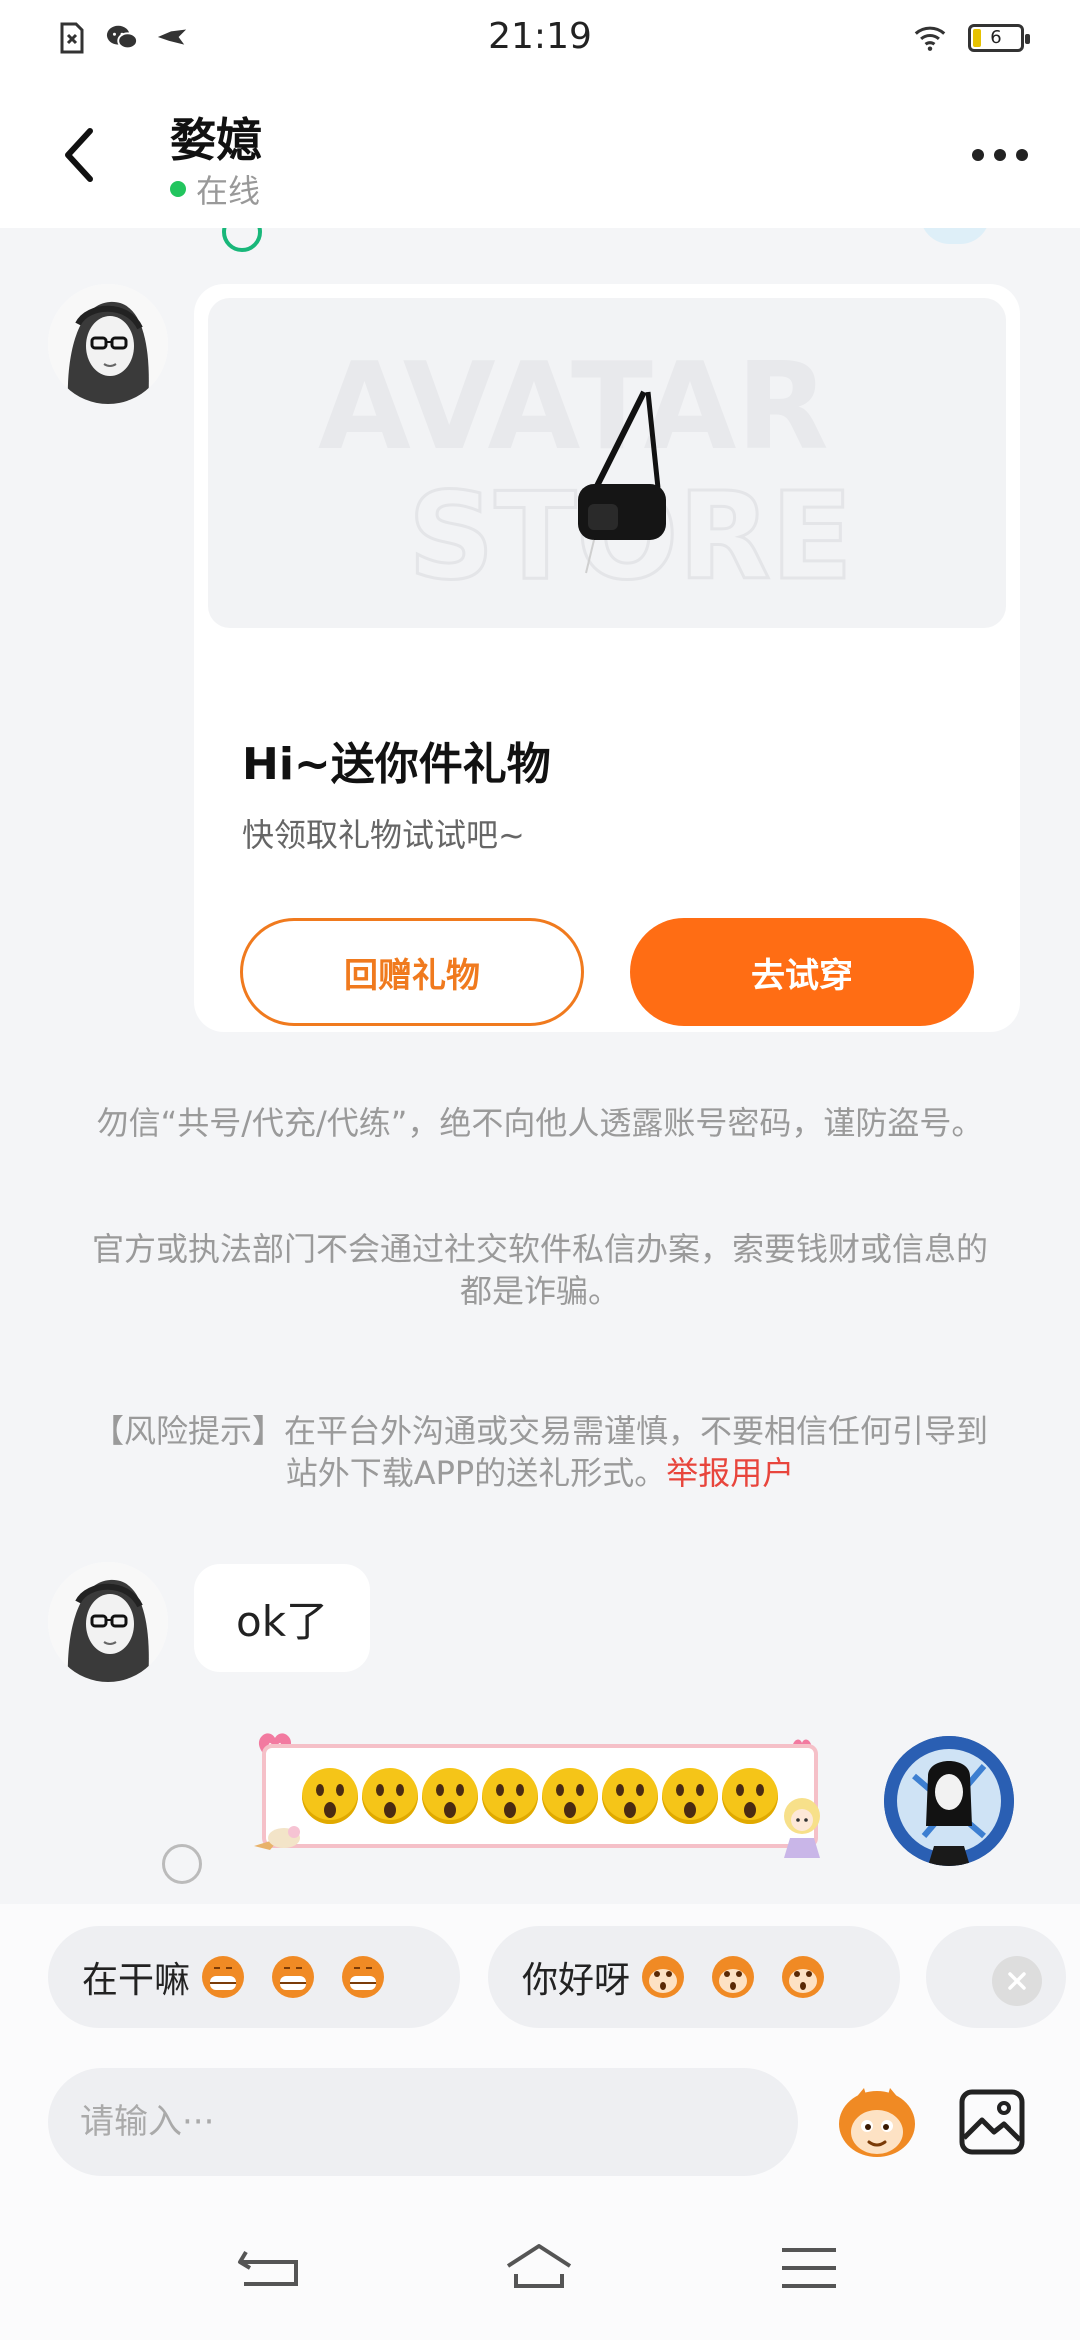 The width and height of the screenshot is (1080, 2340). What do you see at coordinates (802, 1828) in the screenshot?
I see `doll-sticker-icon` at bounding box center [802, 1828].